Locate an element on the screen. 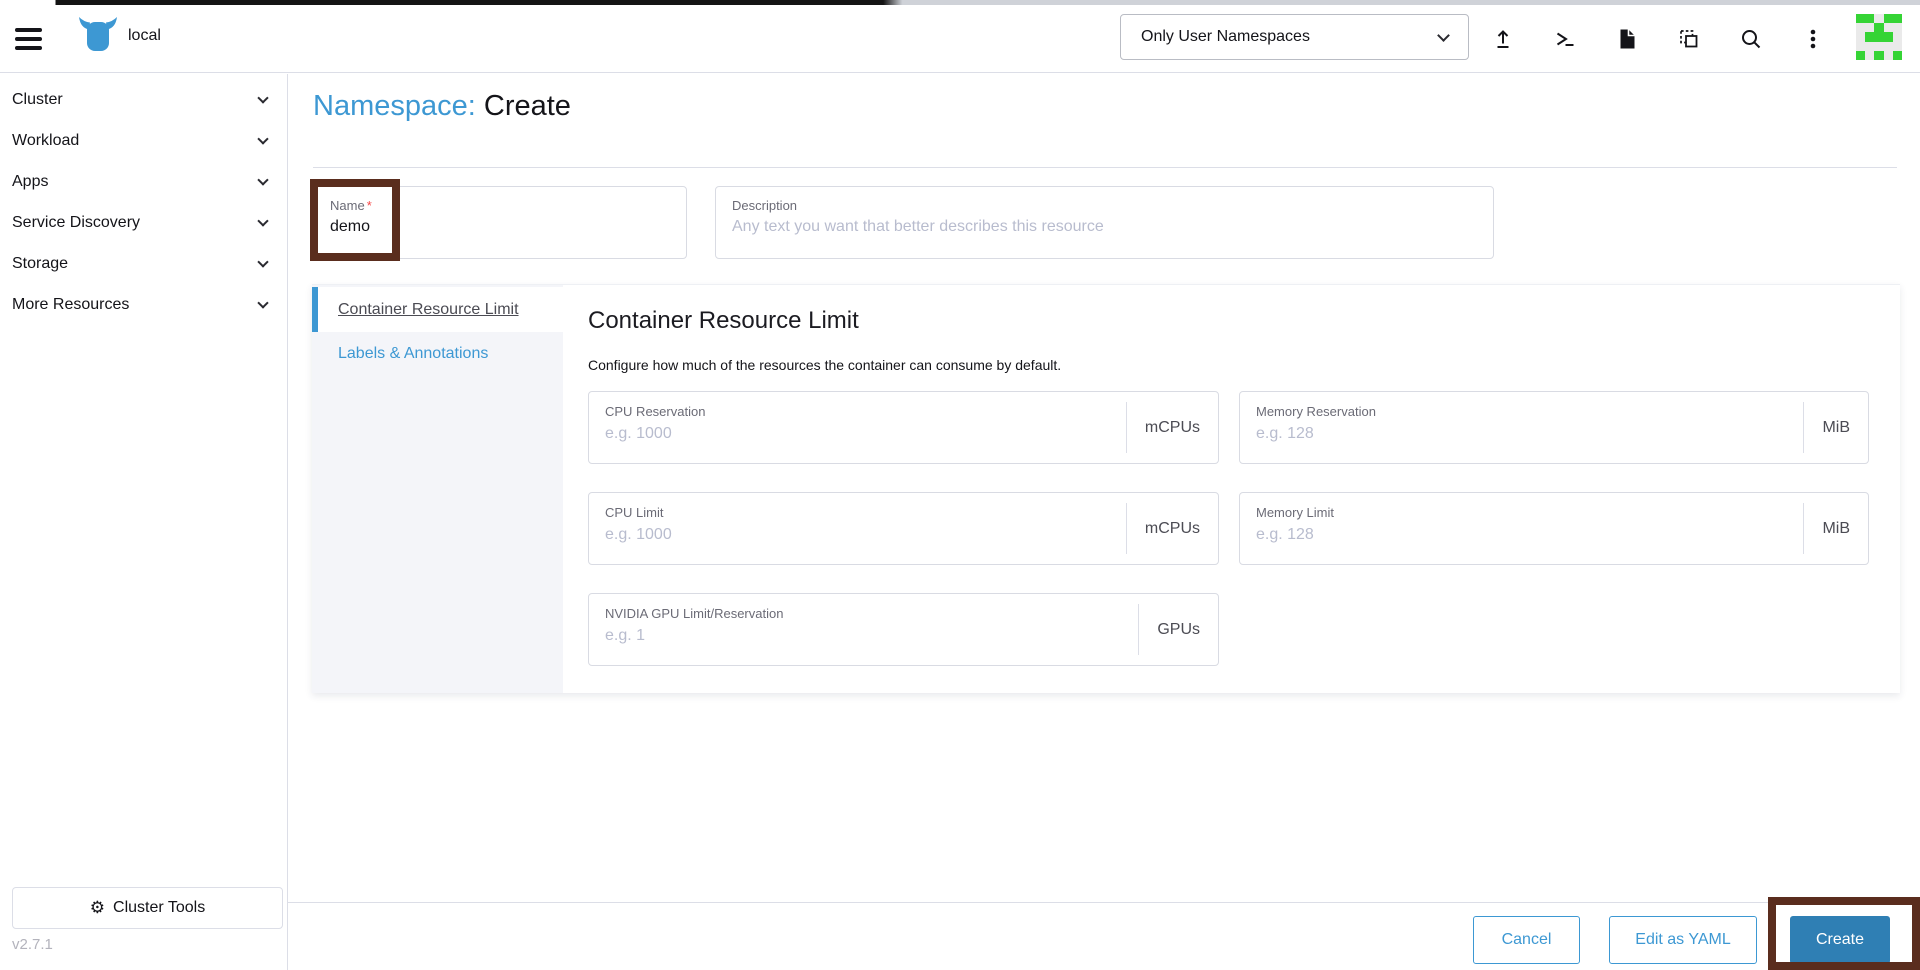 This screenshot has height=970, width=1920. page-title-action: Create is located at coordinates (527, 106).